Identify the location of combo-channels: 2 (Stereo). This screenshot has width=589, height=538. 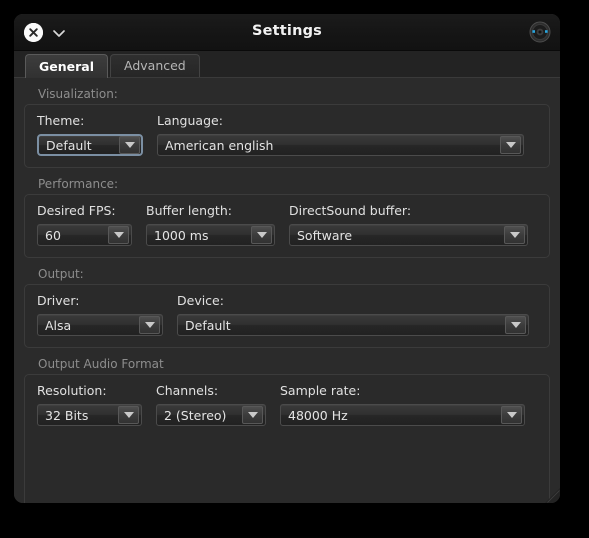
(211, 415).